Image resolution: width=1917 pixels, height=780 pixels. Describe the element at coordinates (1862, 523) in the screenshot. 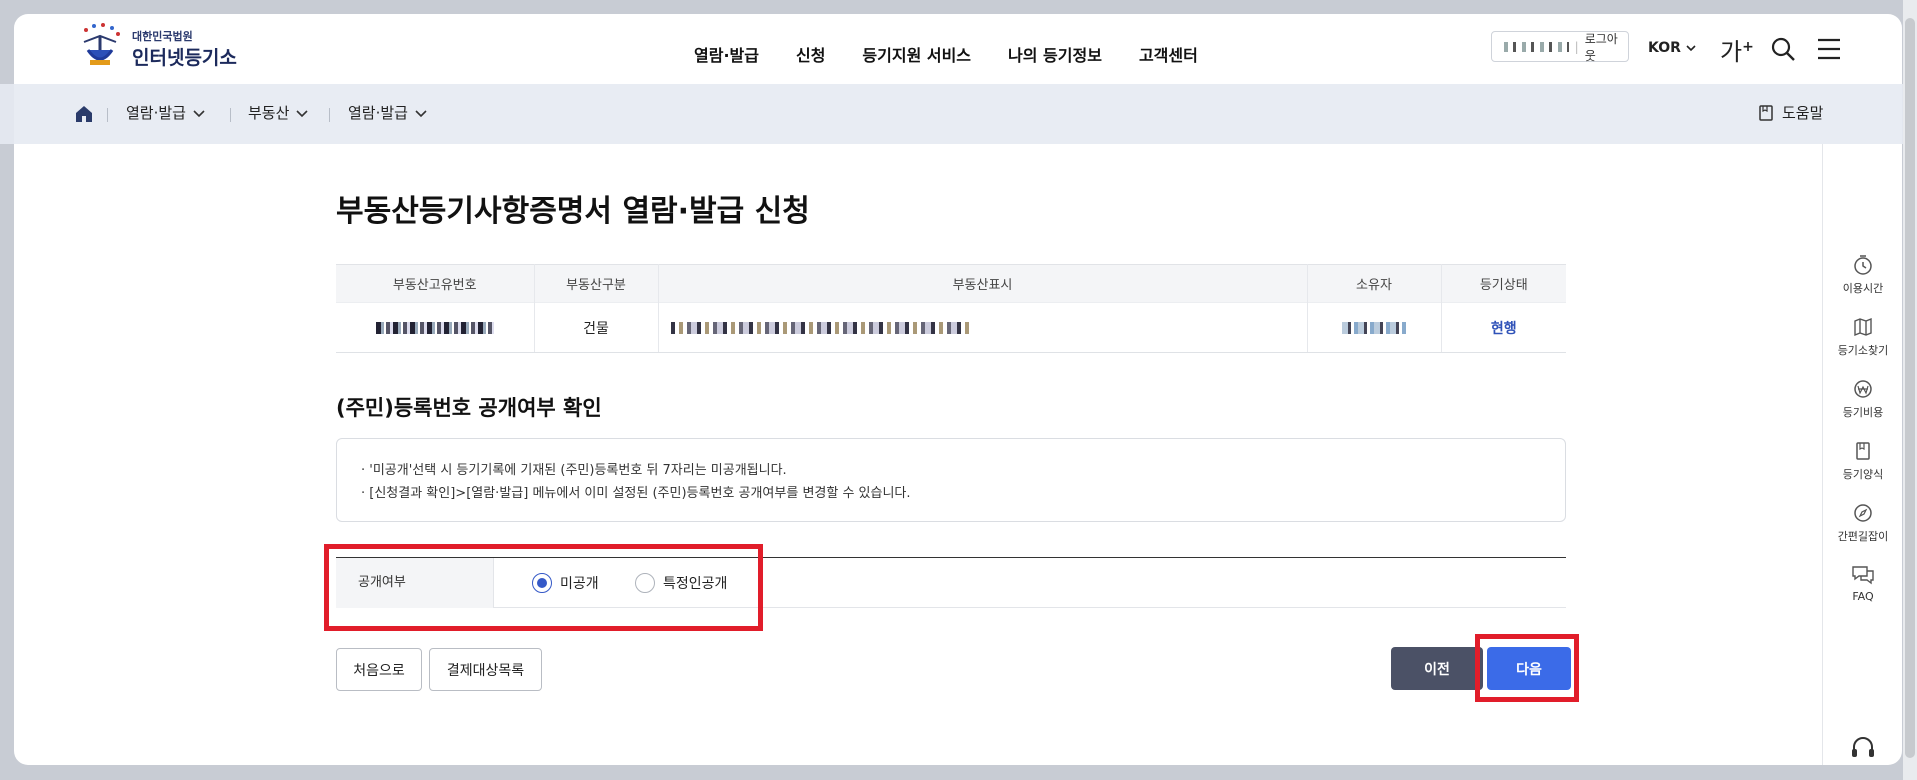

I see `quick-guide: 간편길잡이` at that location.